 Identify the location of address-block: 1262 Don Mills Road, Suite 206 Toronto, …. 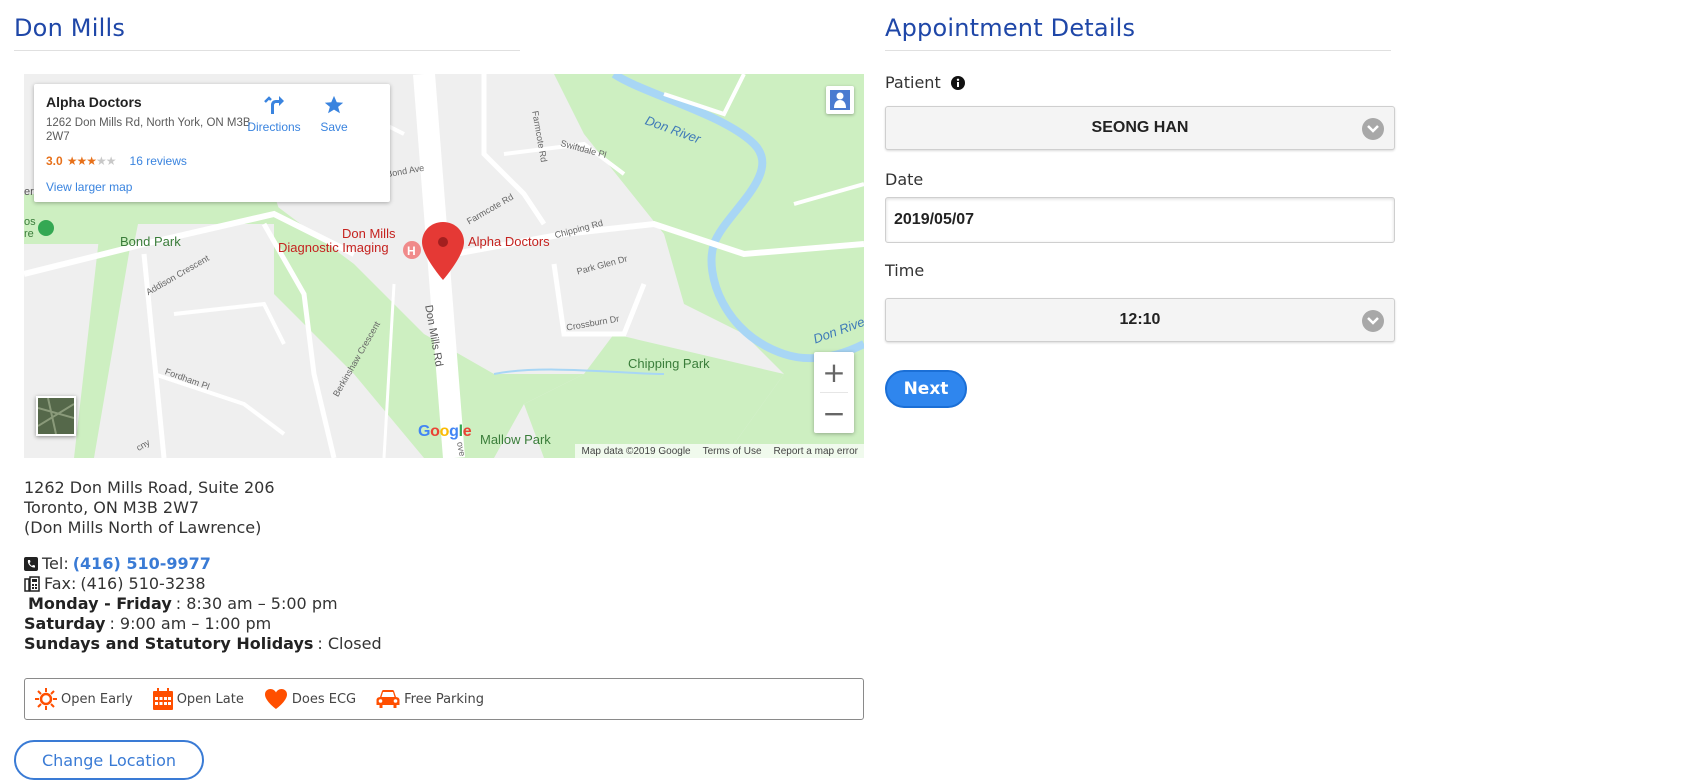
(149, 508).